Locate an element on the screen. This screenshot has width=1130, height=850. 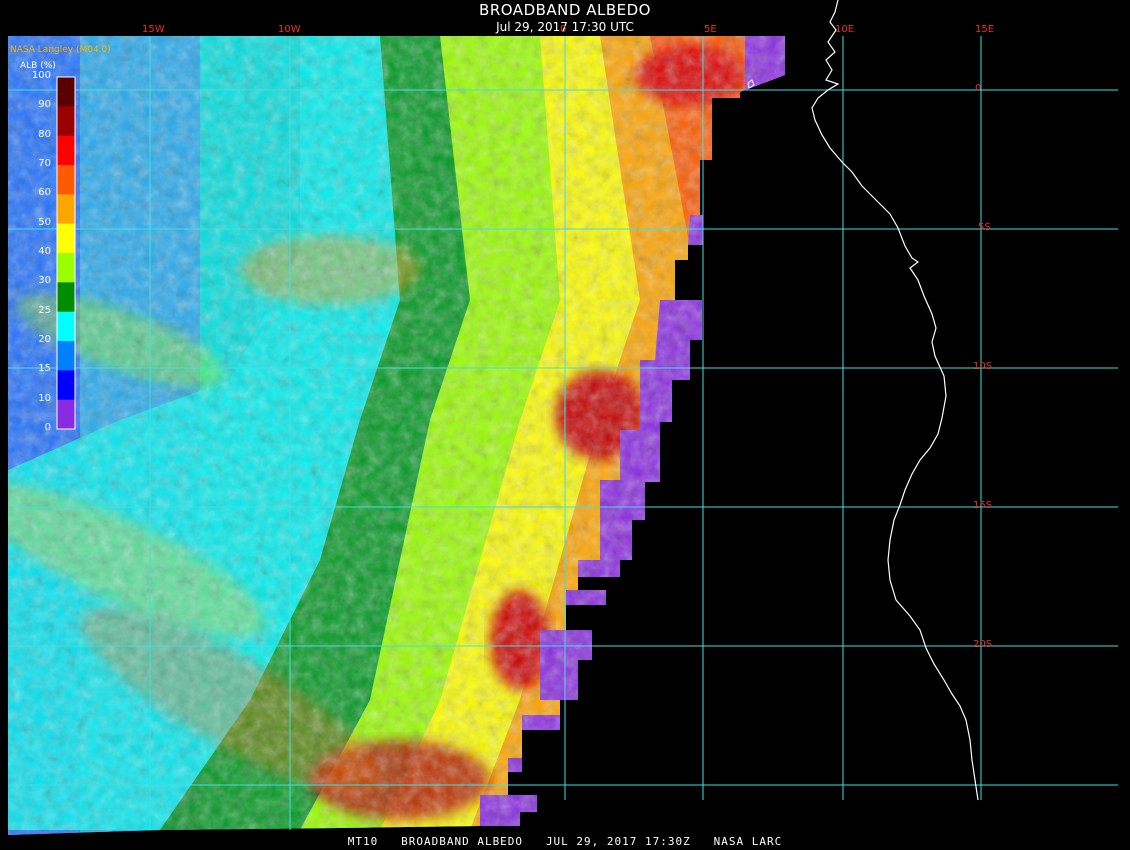
colorbar-tick-label: 50 is located at coordinates (44, 222).